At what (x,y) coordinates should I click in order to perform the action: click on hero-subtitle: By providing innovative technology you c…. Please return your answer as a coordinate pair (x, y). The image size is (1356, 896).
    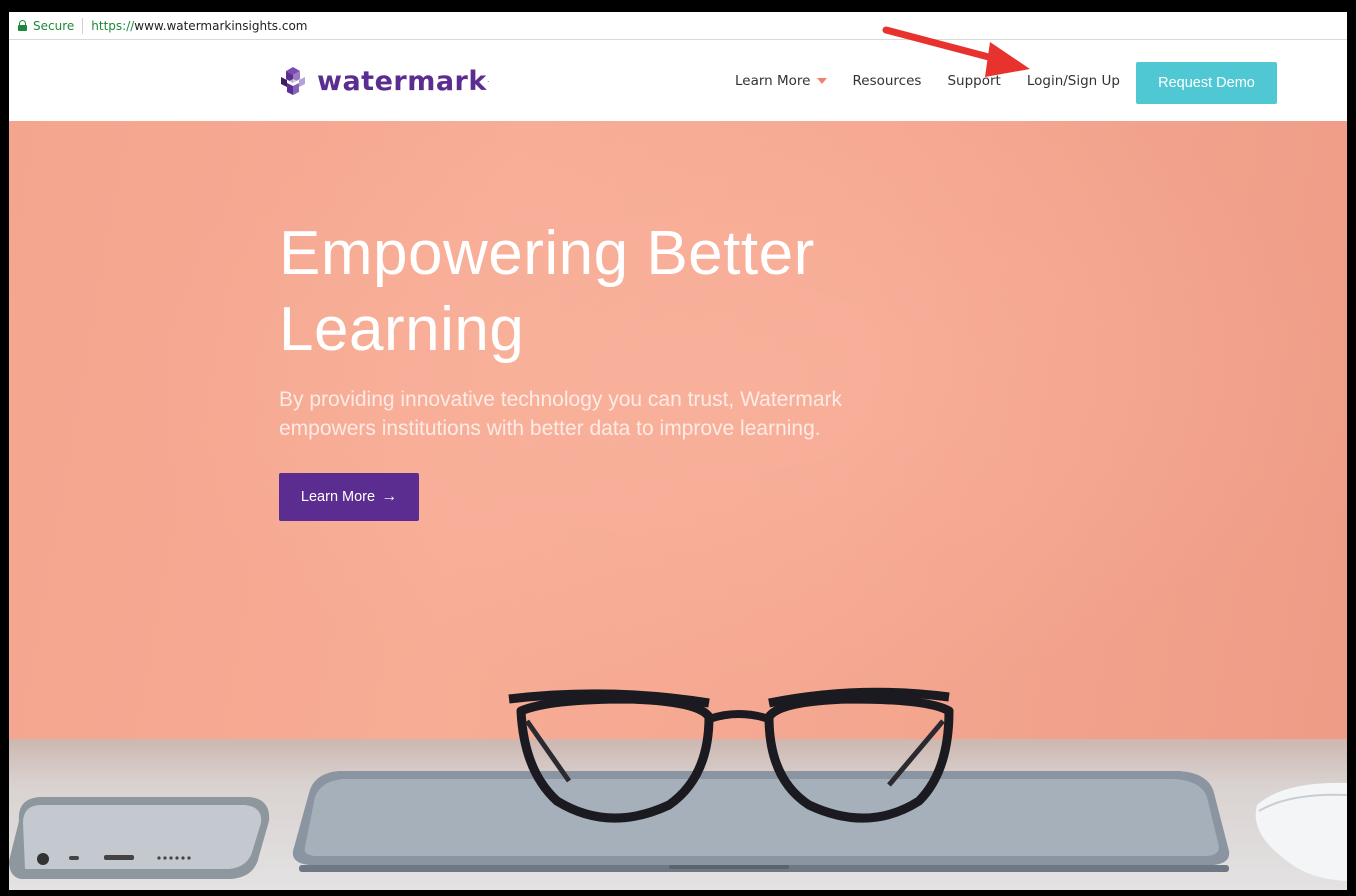
    Looking at the image, I should click on (599, 414).